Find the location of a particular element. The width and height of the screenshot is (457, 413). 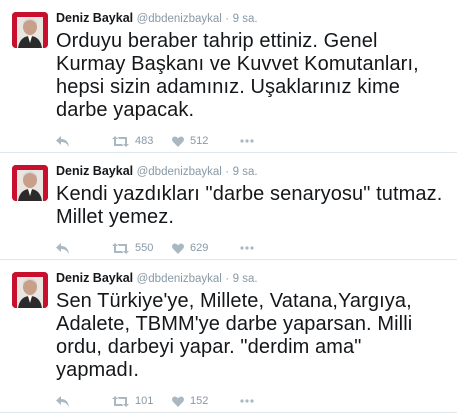

like-count: 512 is located at coordinates (199, 141).